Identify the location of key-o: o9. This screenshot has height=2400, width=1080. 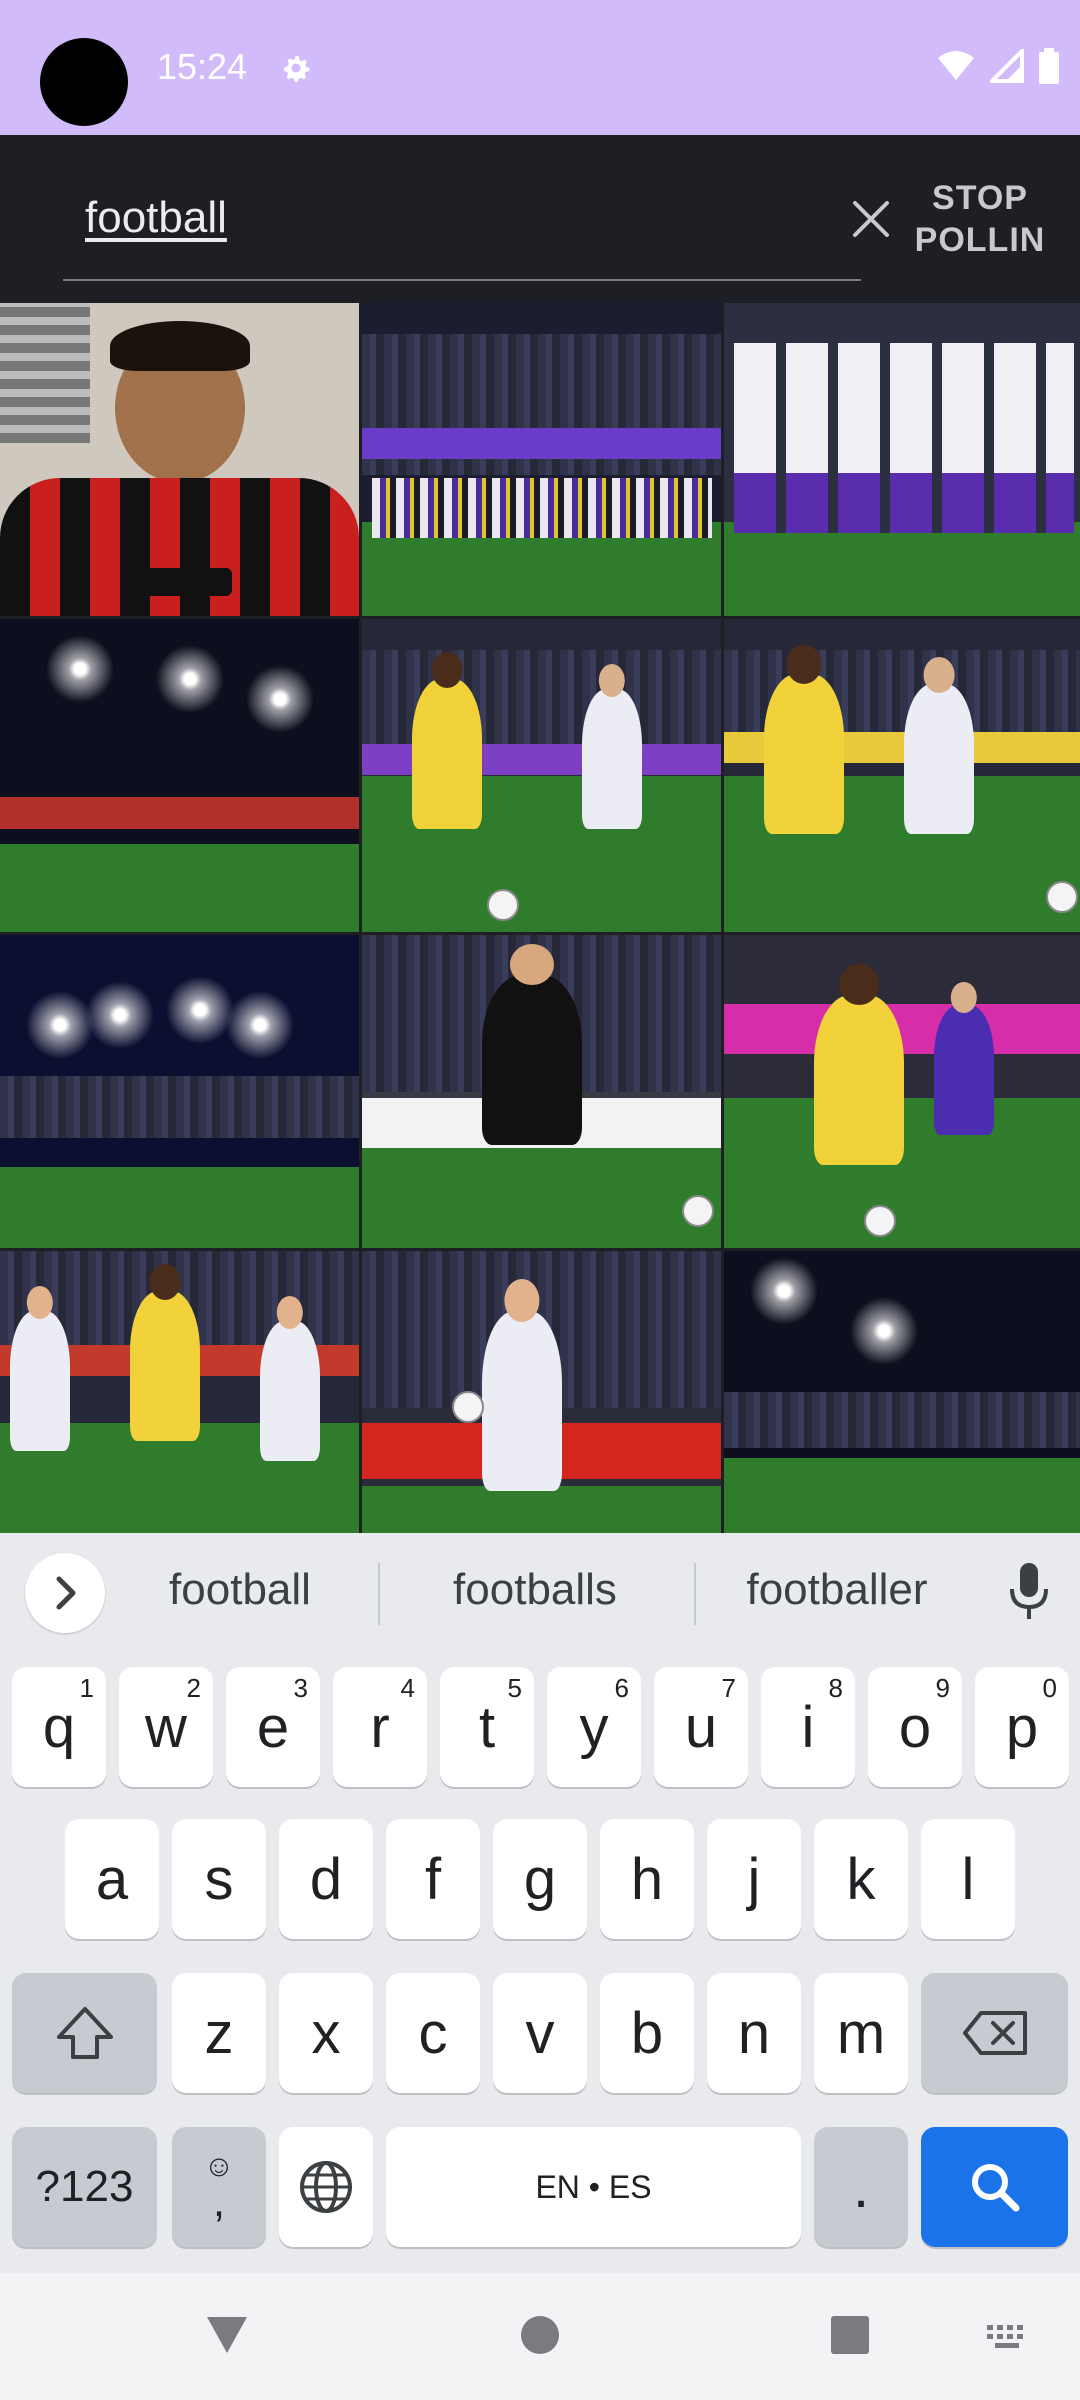
(915, 1727).